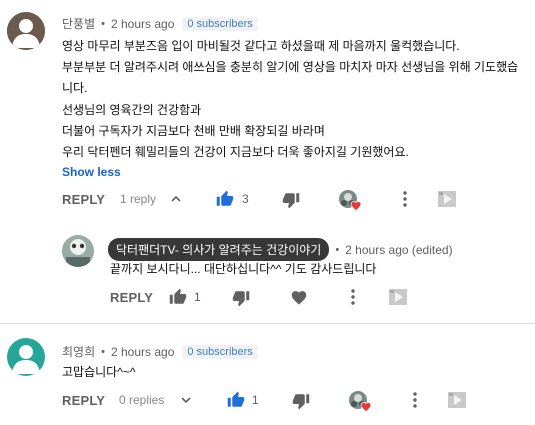 This screenshot has height=425, width=535. I want to click on channel-avatar-icon, so click(78, 251).